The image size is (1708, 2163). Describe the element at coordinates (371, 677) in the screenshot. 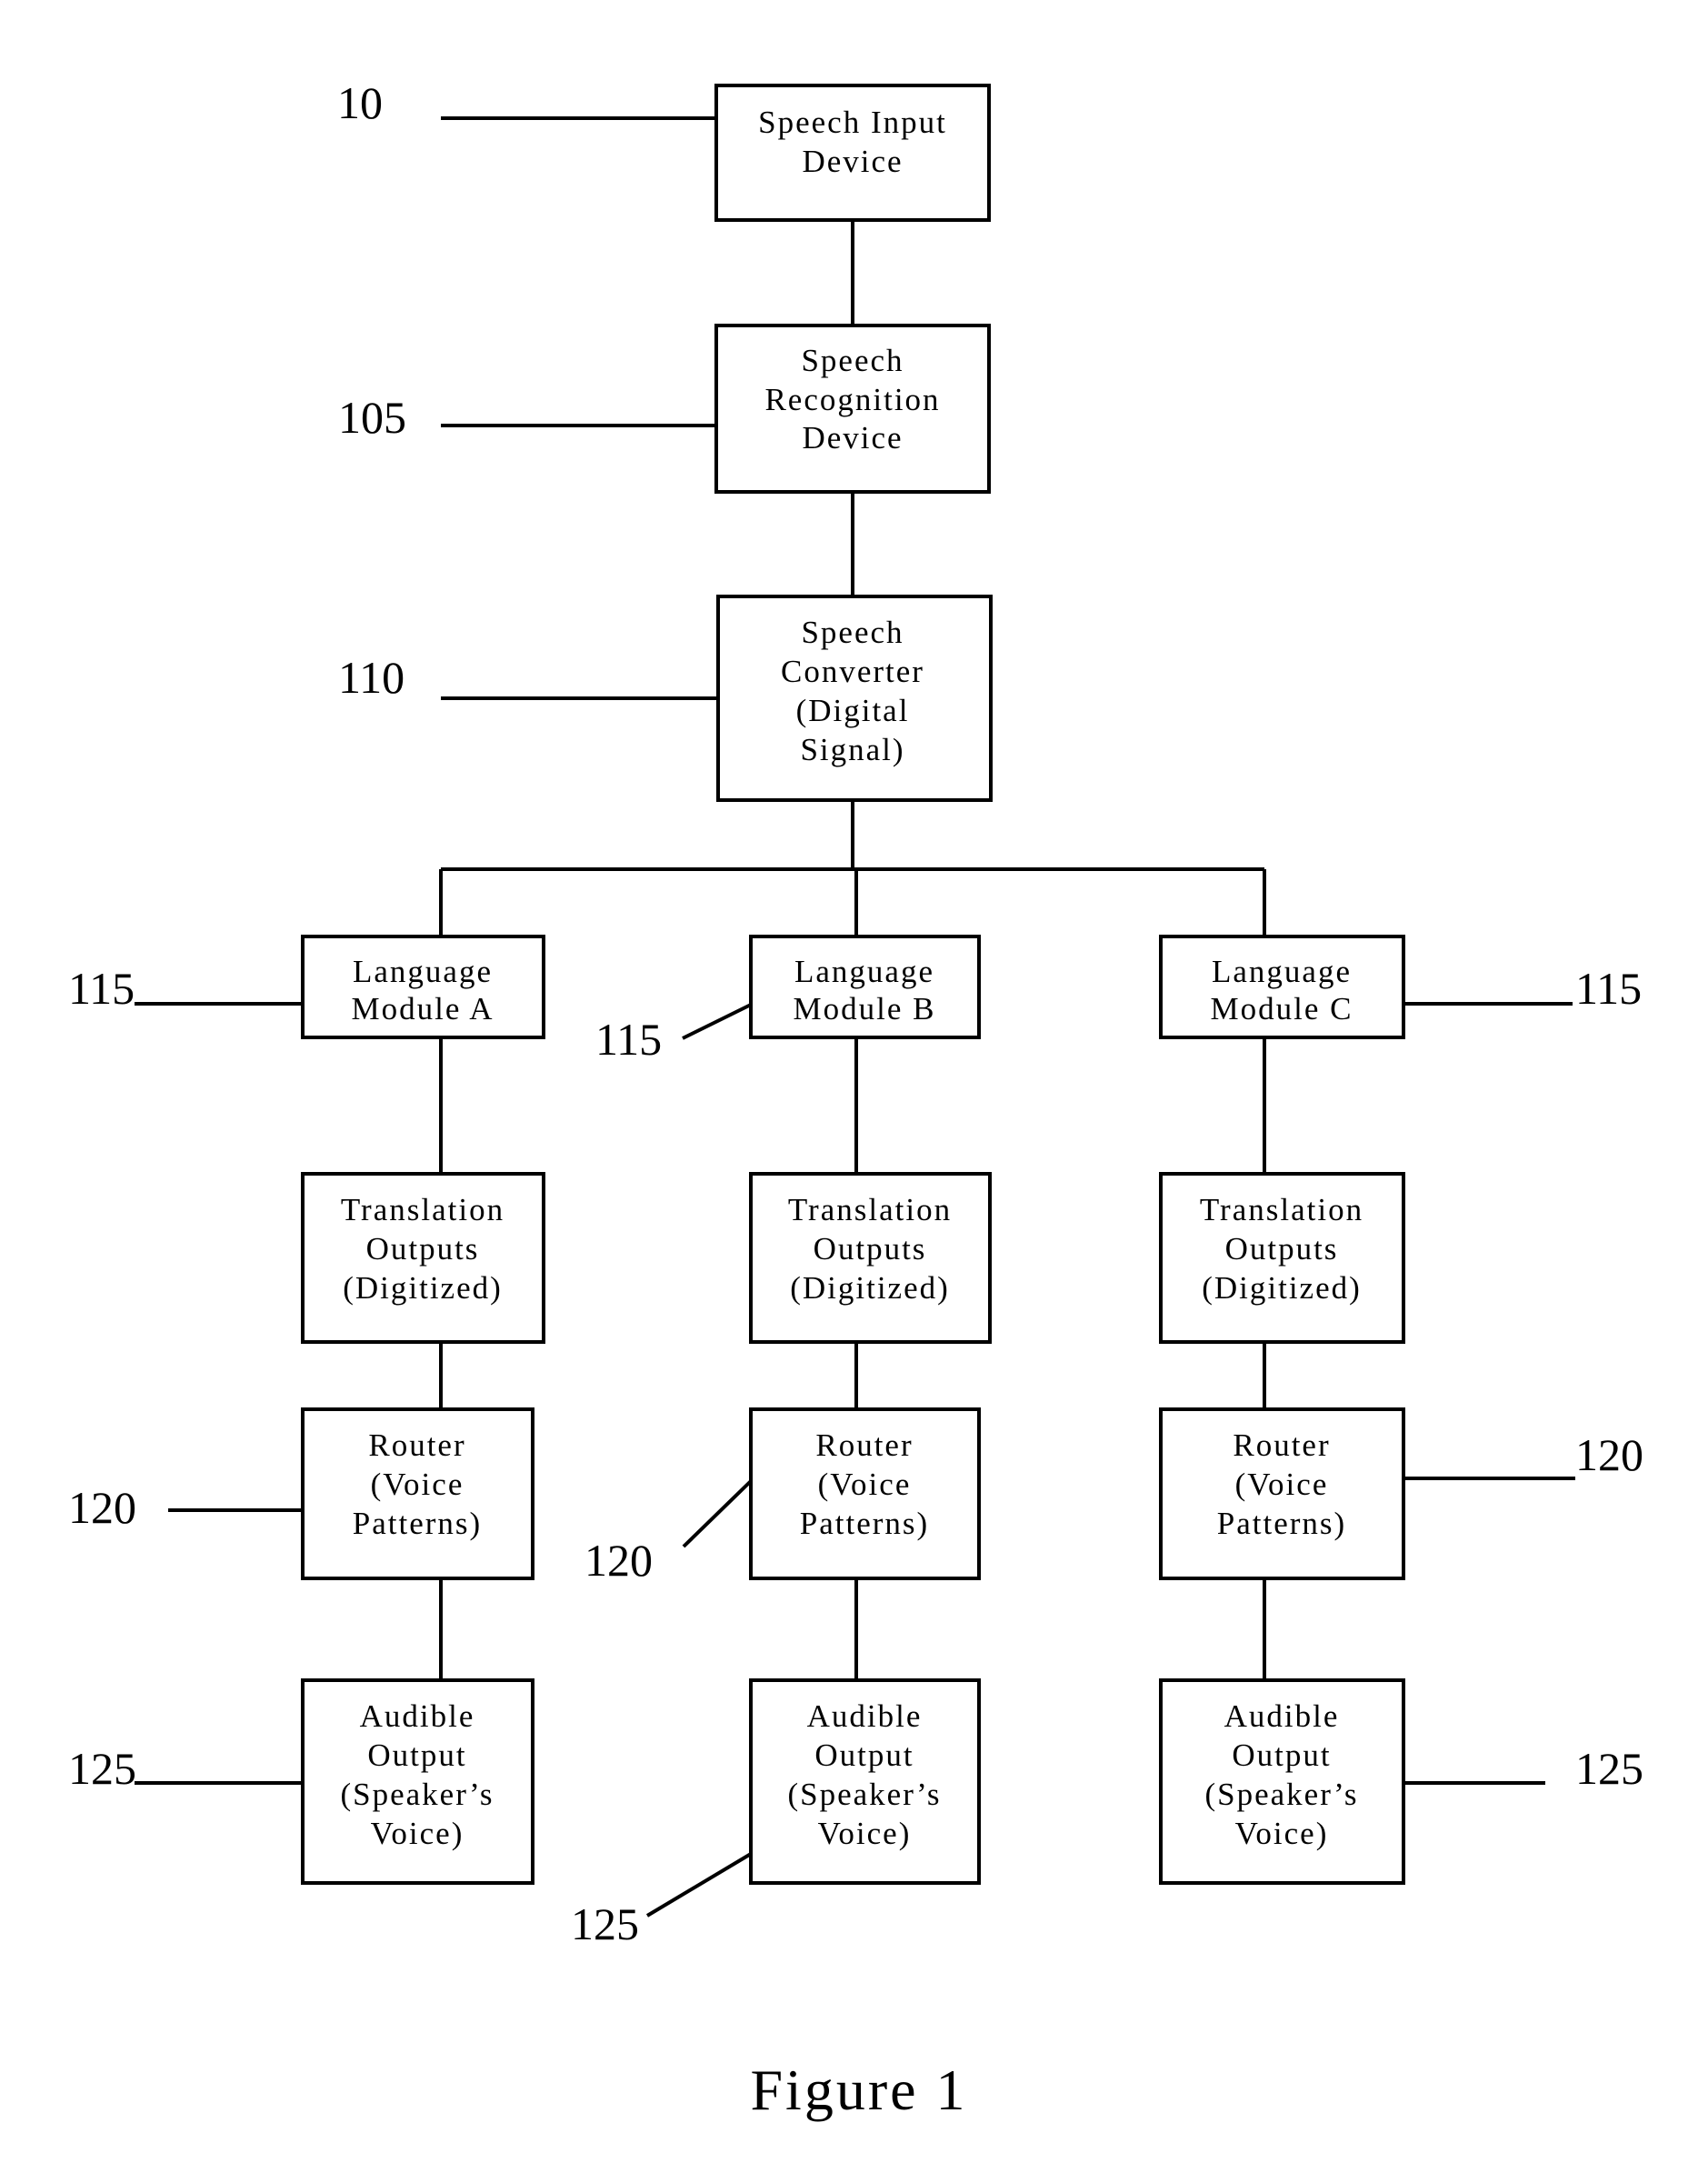

I see `ref-label-110: 110` at that location.